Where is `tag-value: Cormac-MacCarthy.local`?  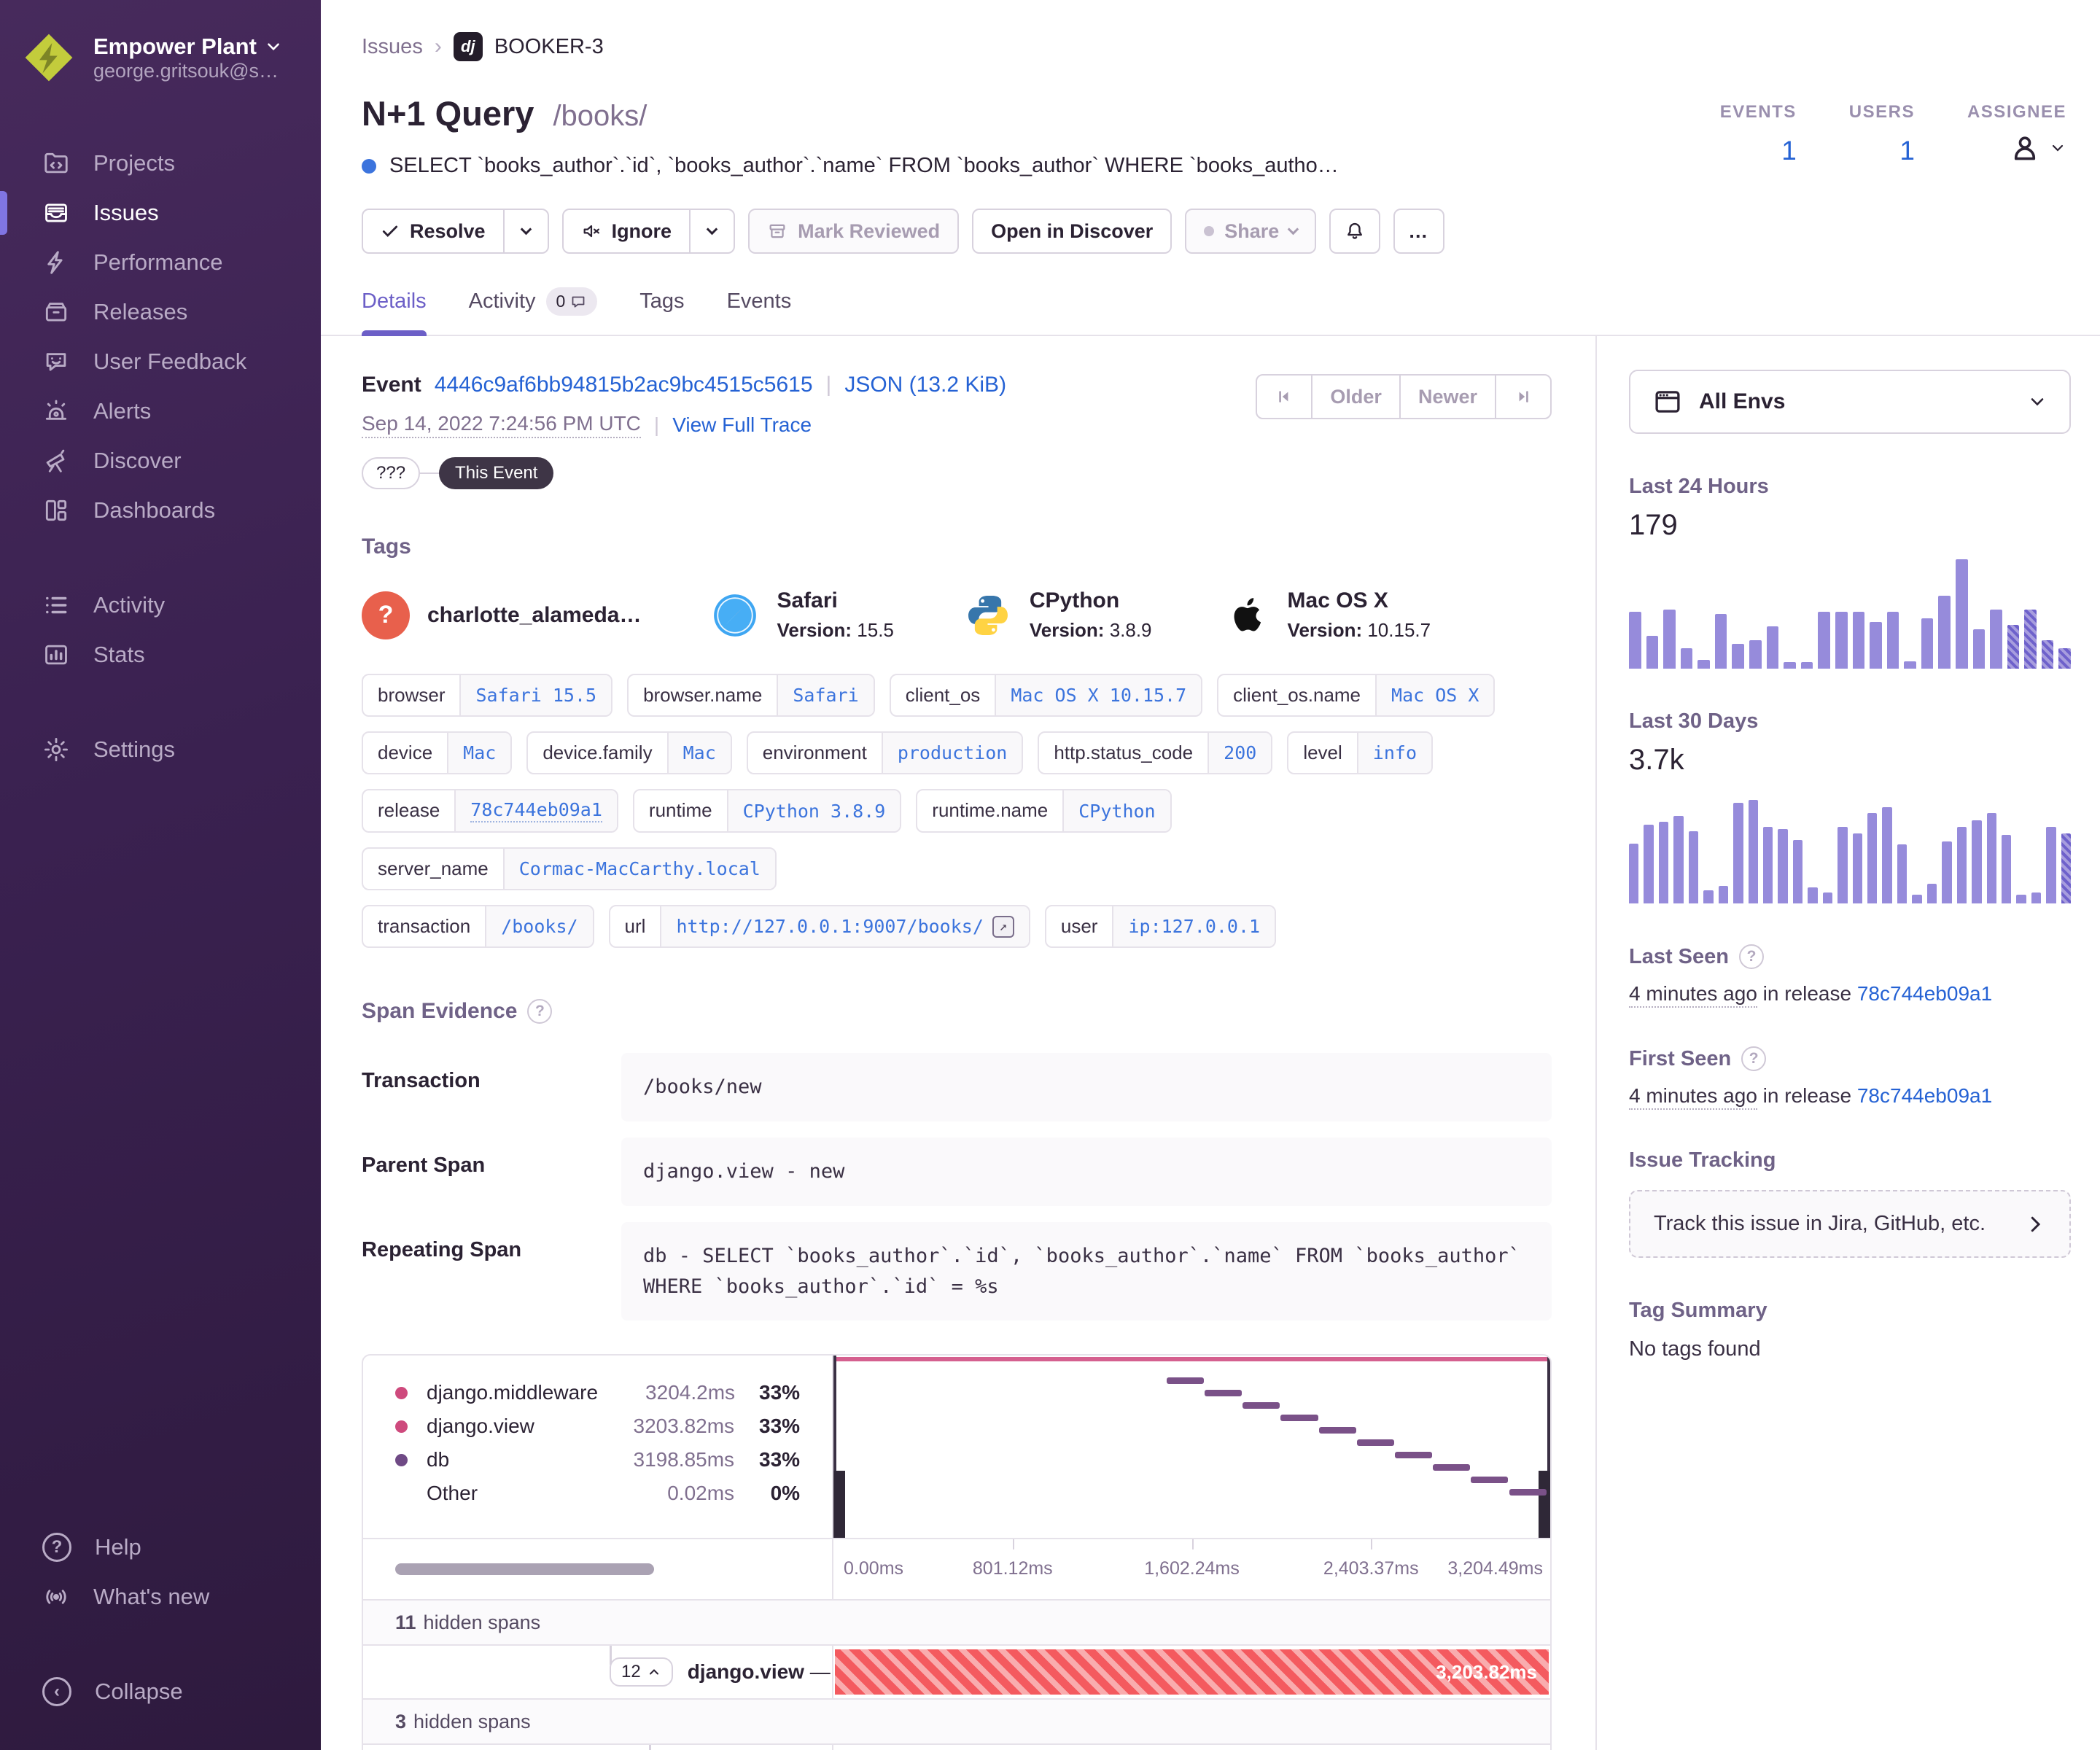 tag-value: Cormac-MacCarthy.local is located at coordinates (638, 869).